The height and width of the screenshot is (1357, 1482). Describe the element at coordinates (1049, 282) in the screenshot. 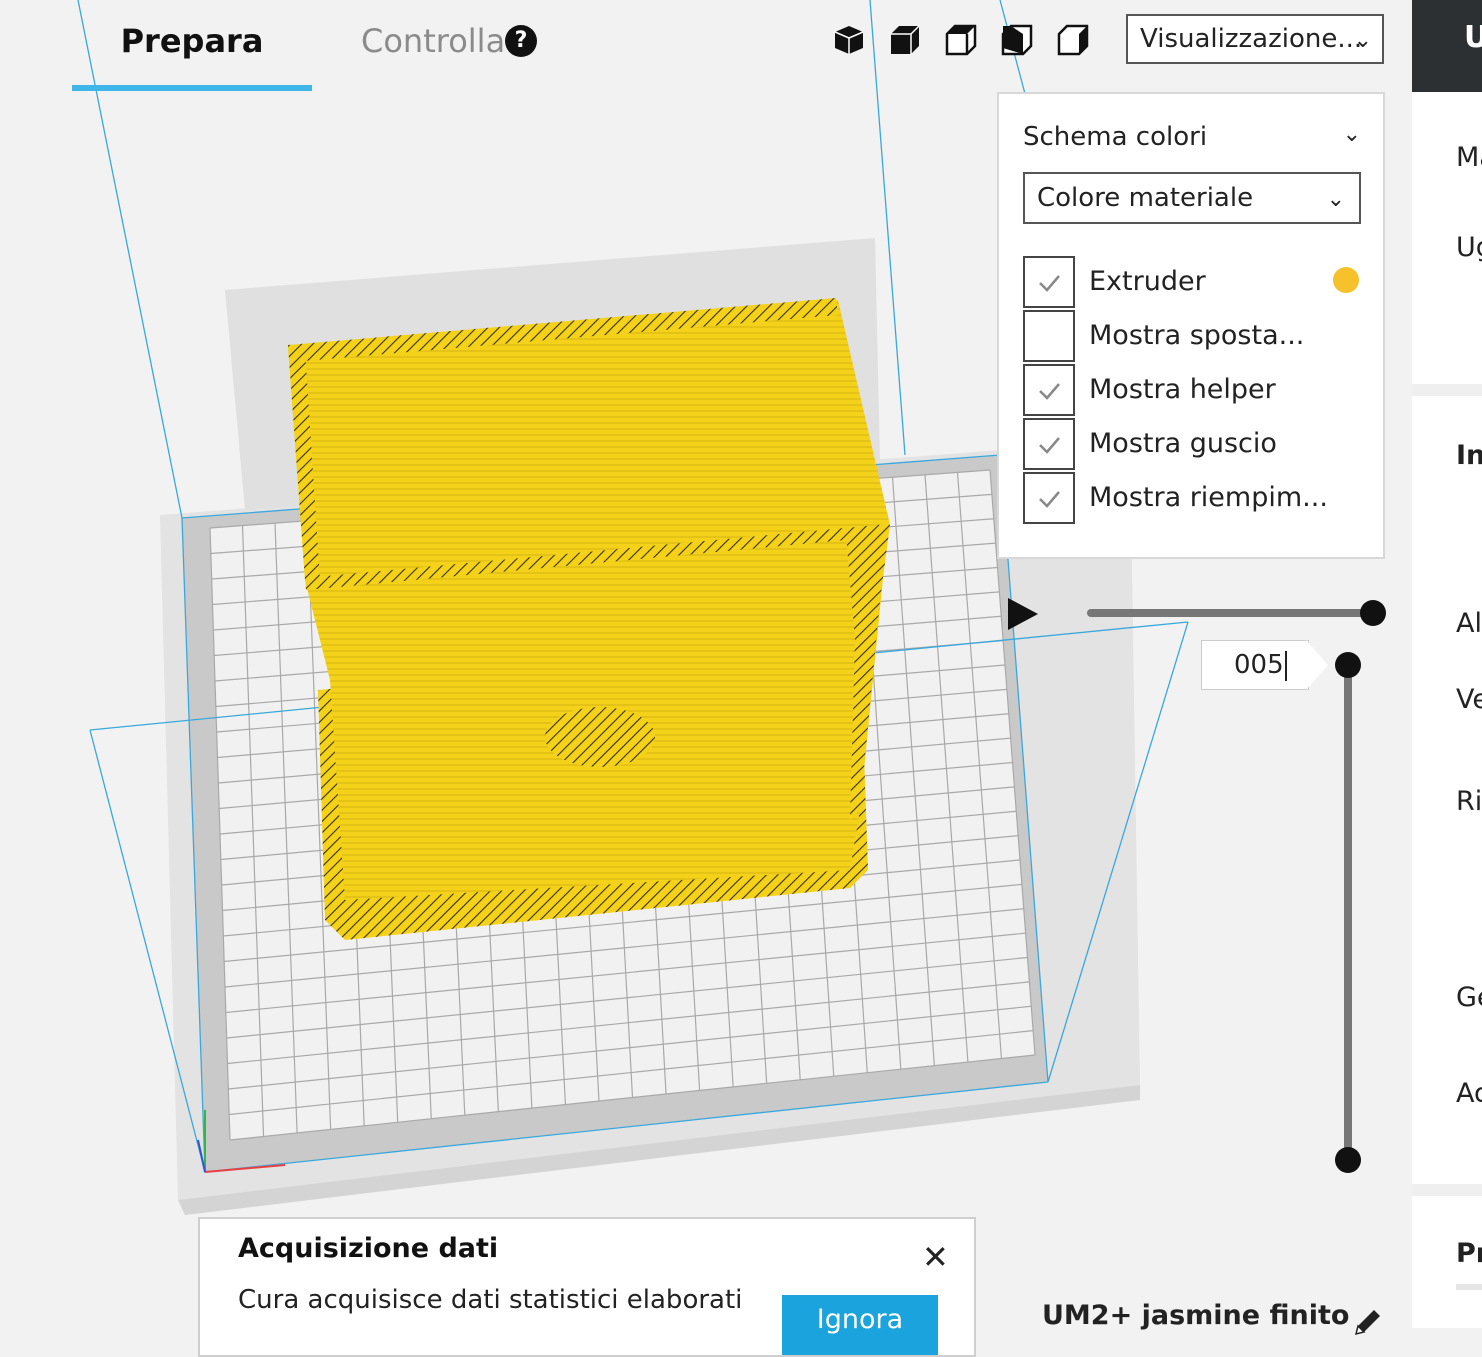

I see `checkbox-extruder` at that location.